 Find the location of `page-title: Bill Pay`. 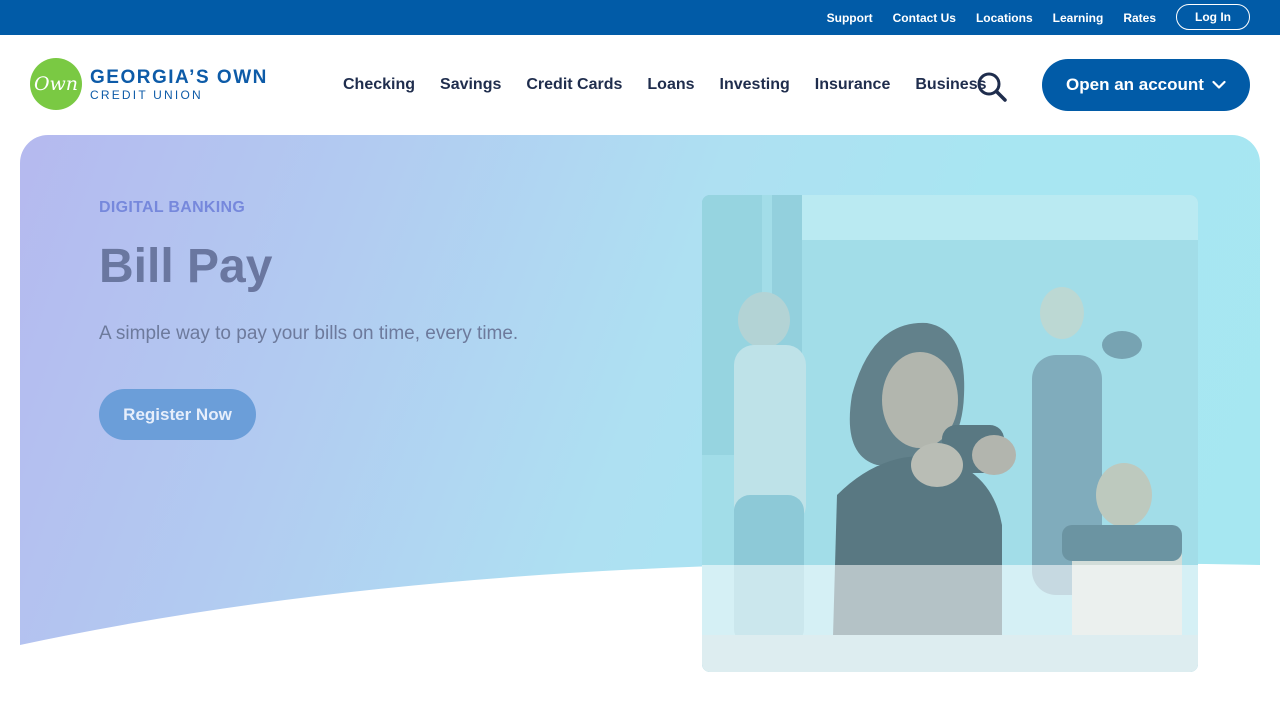

page-title: Bill Pay is located at coordinates (186, 266).